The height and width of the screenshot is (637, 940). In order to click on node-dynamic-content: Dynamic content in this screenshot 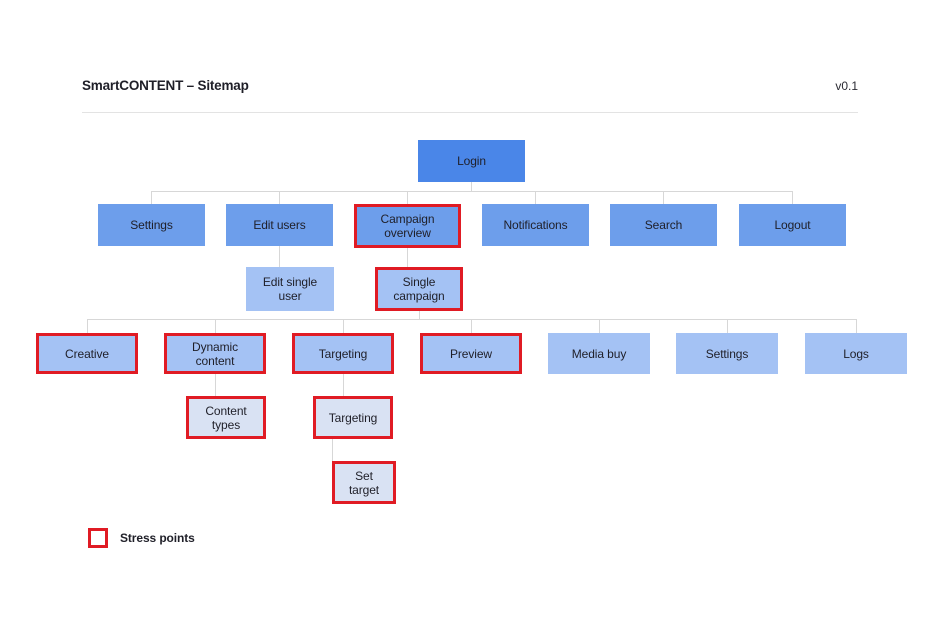, I will do `click(215, 353)`.